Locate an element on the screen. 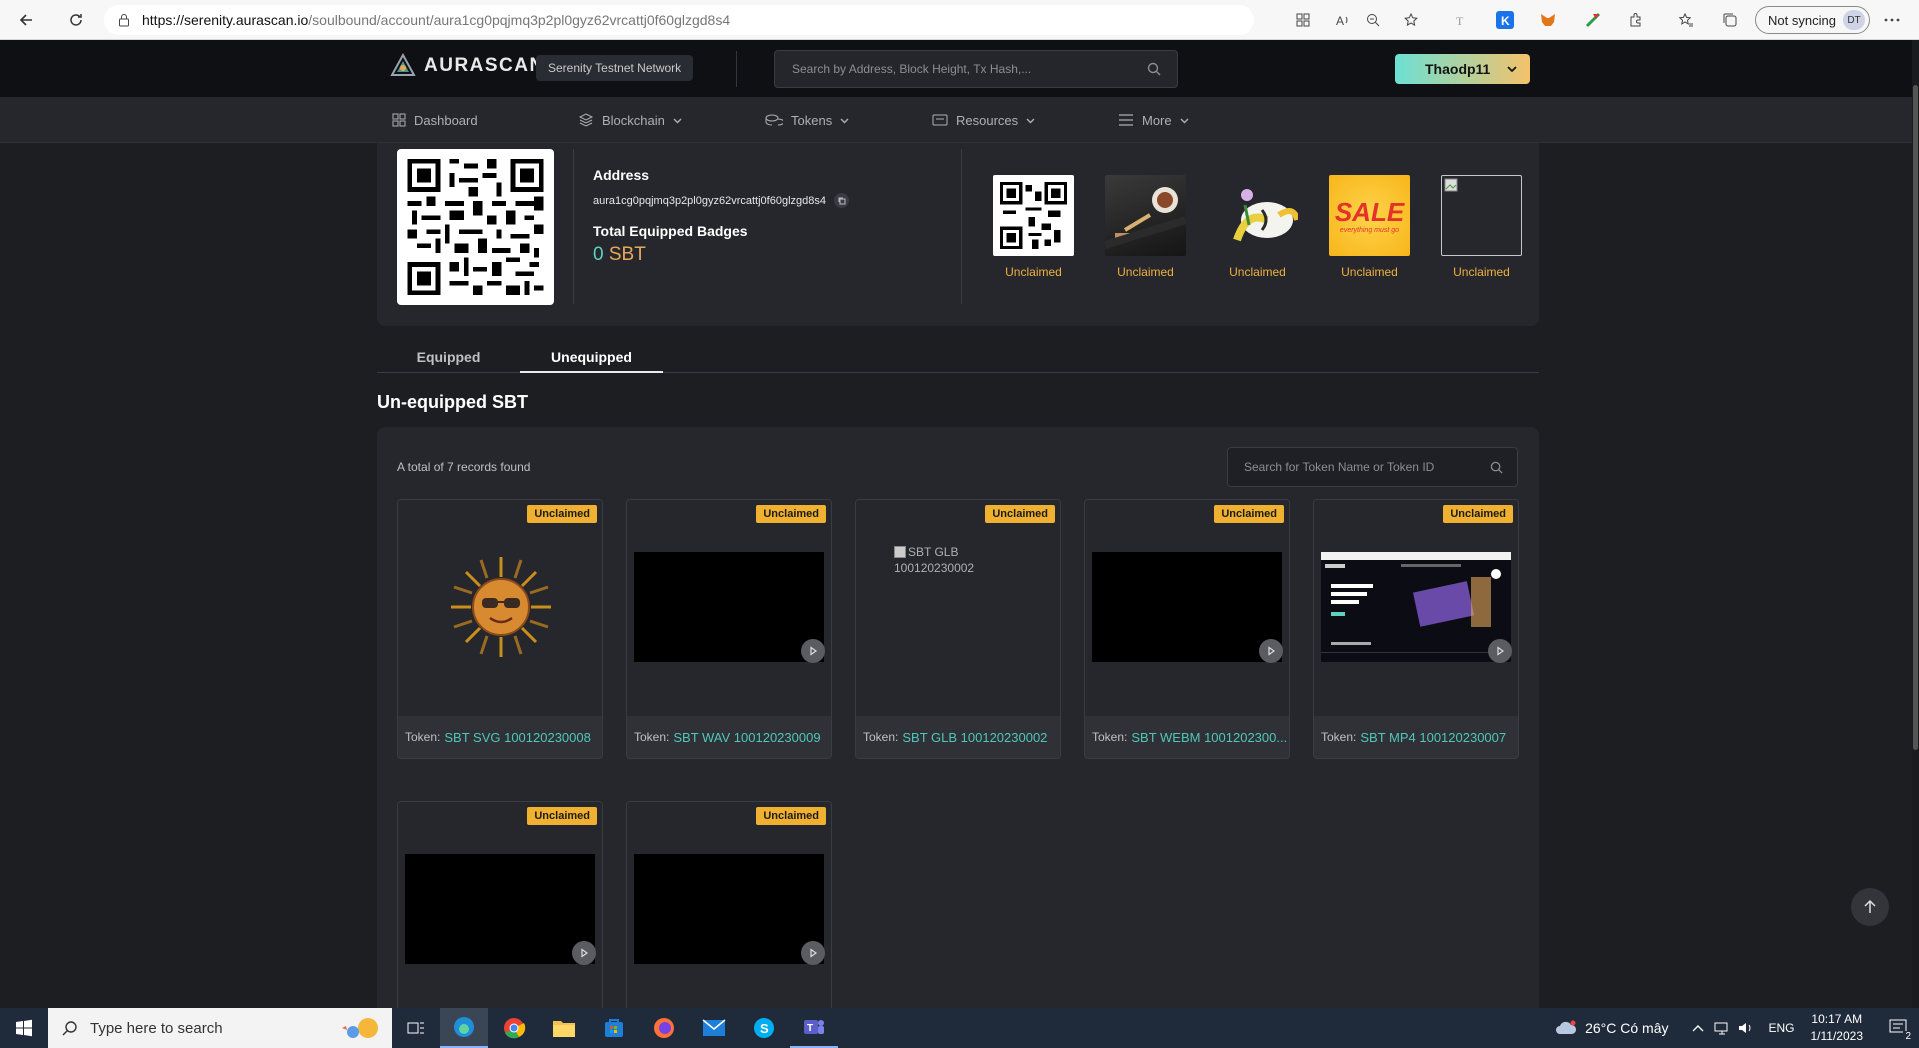 The width and height of the screenshot is (1919, 1048). card-footer: Token: SBT GLB 100120230002 is located at coordinates (958, 737).